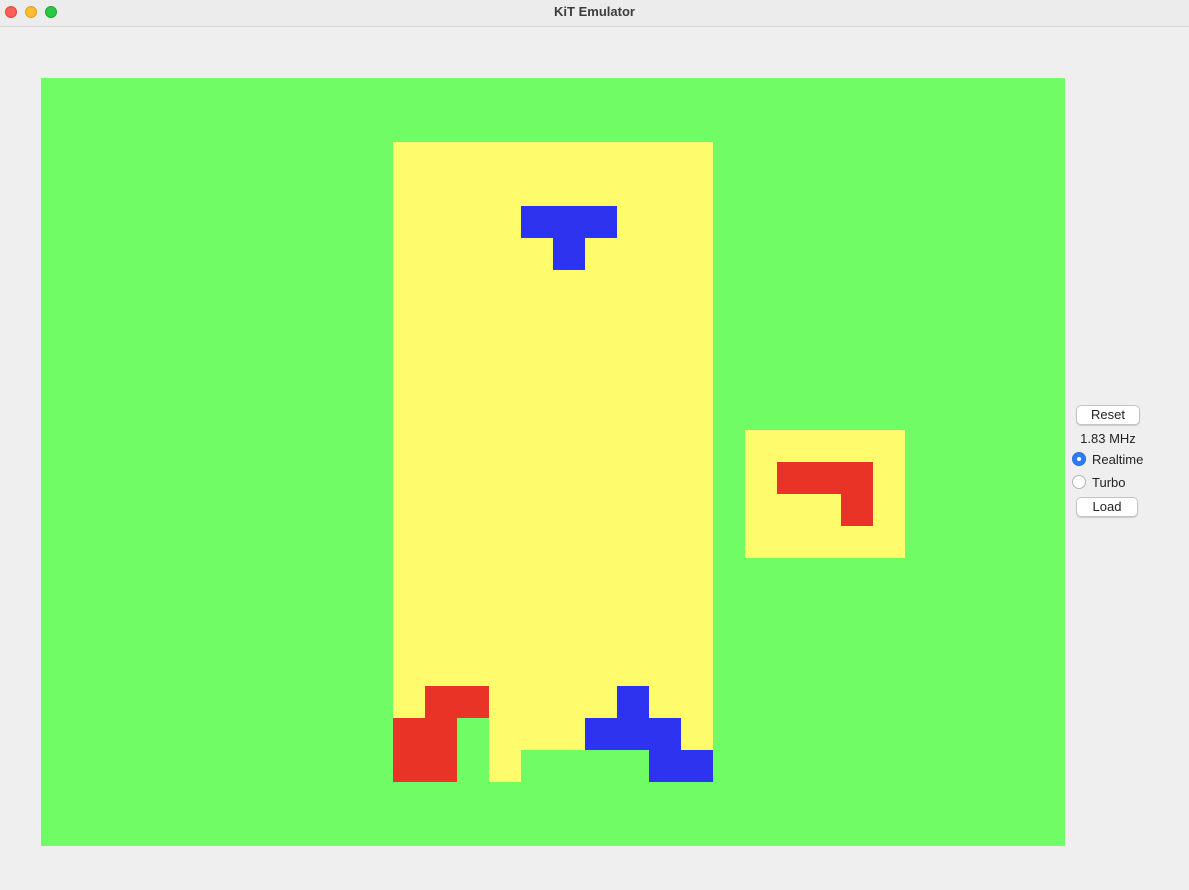 This screenshot has height=890, width=1189. Describe the element at coordinates (1079, 482) in the screenshot. I see `radio-unselected-icon` at that location.